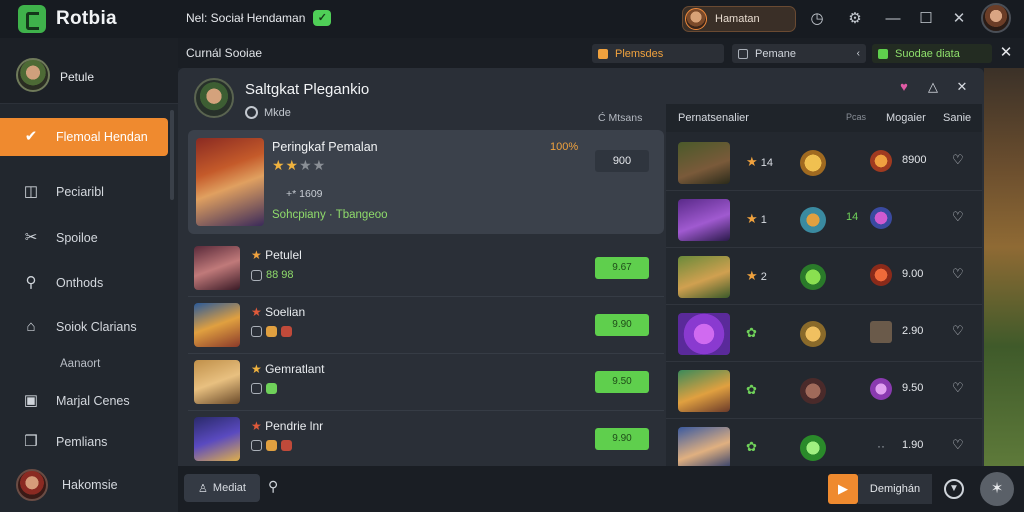 This screenshot has width=1024, height=512. Describe the element at coordinates (856, 117) in the screenshot. I see `column-header: Pcas` at that location.